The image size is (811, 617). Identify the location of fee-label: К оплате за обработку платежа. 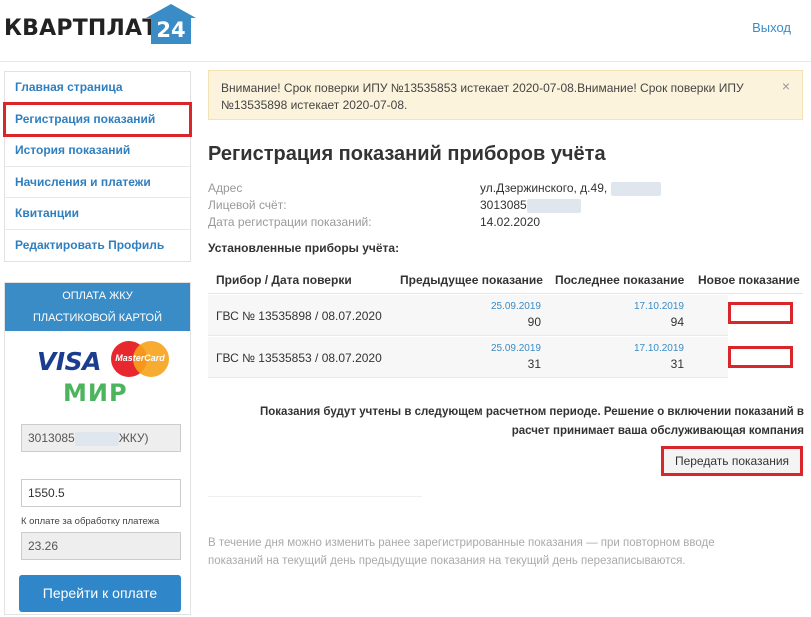
(90, 521).